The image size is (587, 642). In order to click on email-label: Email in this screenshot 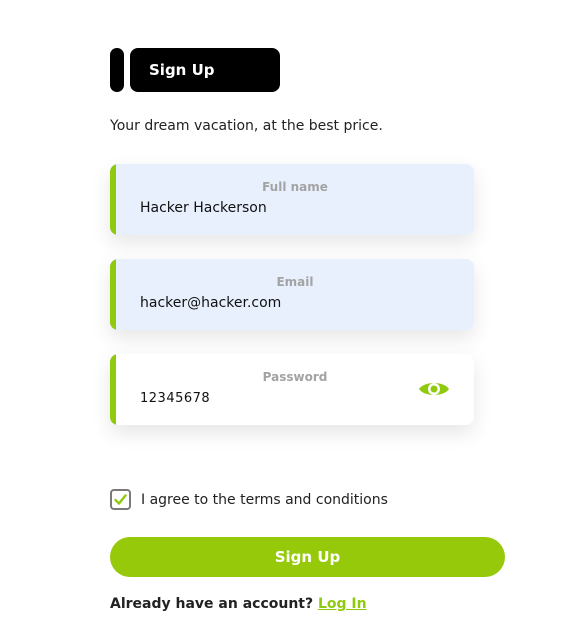, I will do `click(295, 282)`.